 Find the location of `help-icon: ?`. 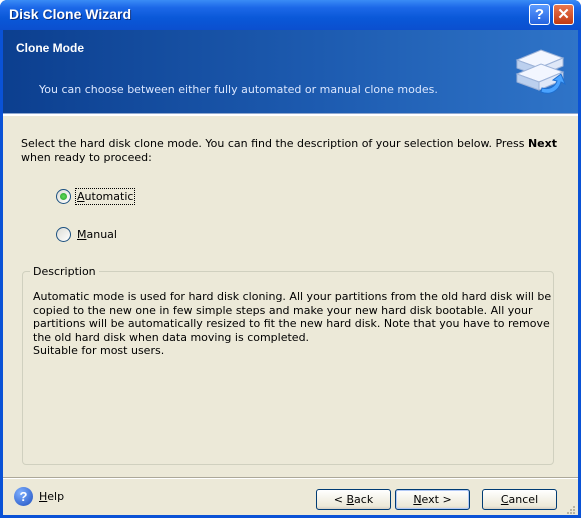

help-icon: ? is located at coordinates (23, 496).